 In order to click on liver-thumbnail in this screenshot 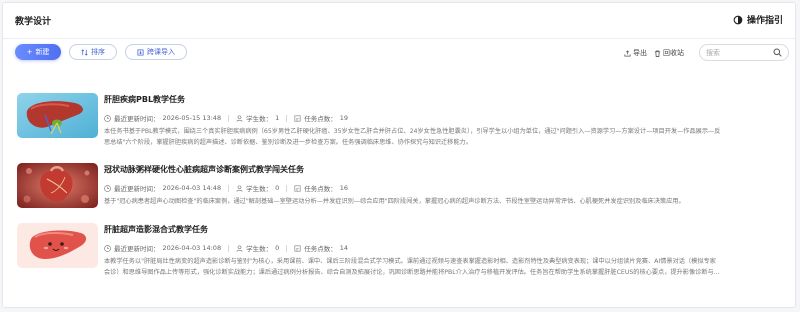, I will do `click(57, 115)`.